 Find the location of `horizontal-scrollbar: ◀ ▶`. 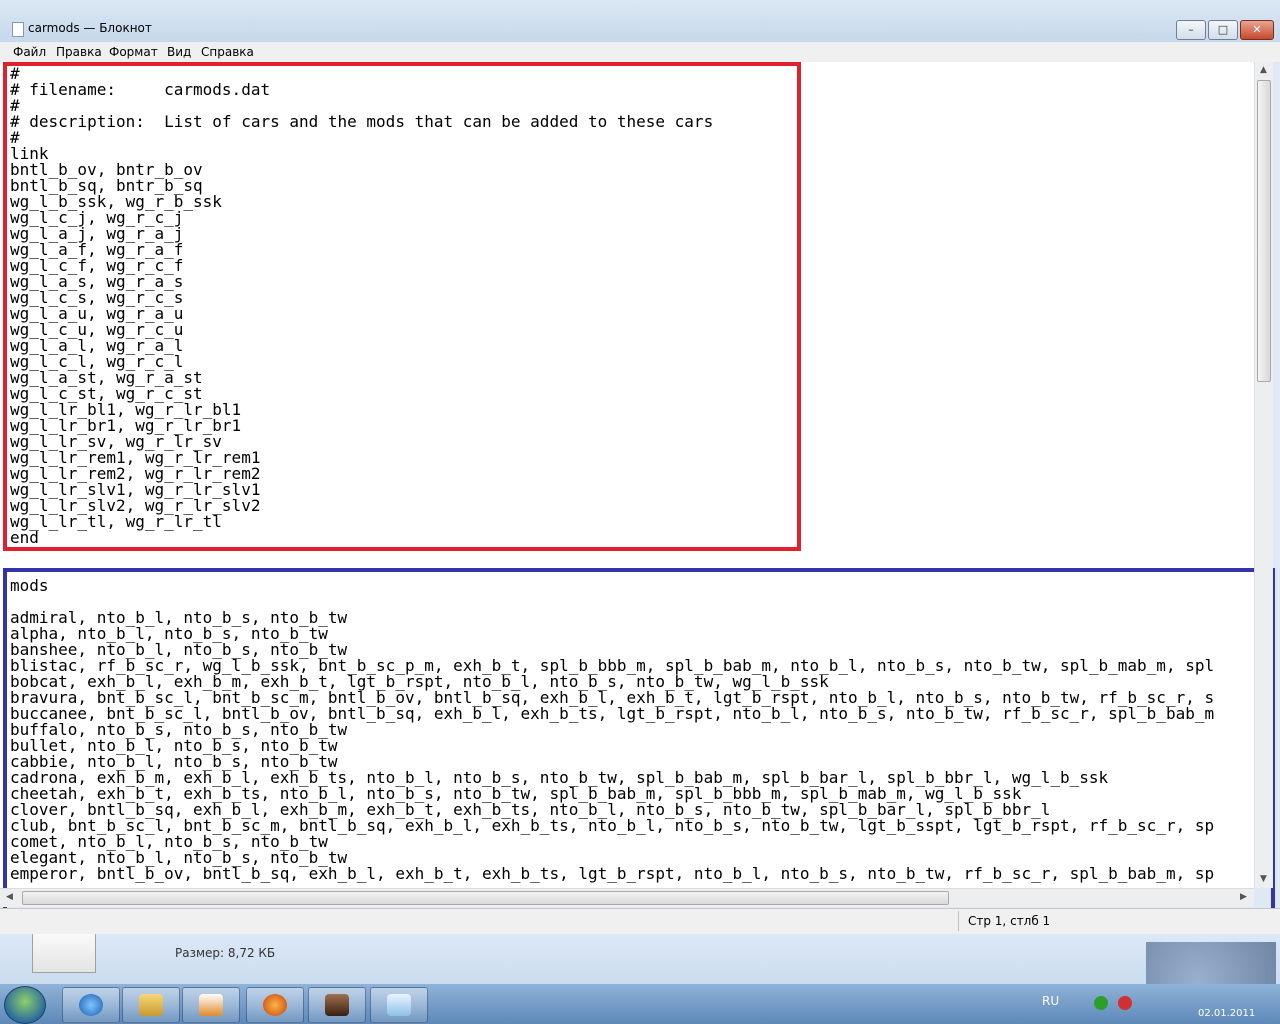

horizontal-scrollbar: ◀ ▶ is located at coordinates (627, 897).